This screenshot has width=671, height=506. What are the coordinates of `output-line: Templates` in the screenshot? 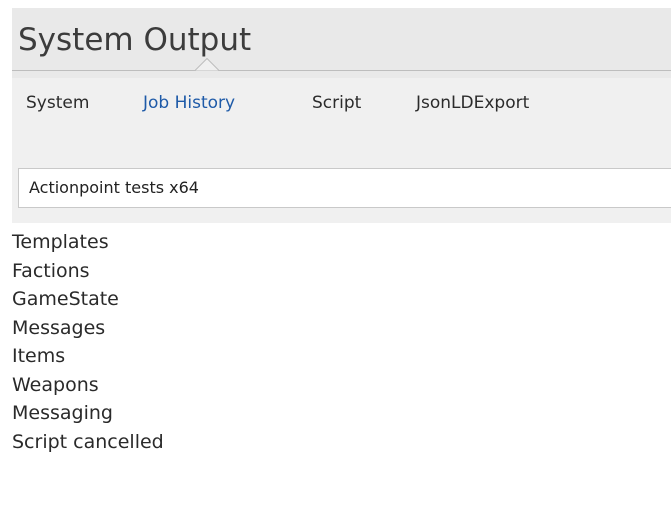 It's located at (60, 242).